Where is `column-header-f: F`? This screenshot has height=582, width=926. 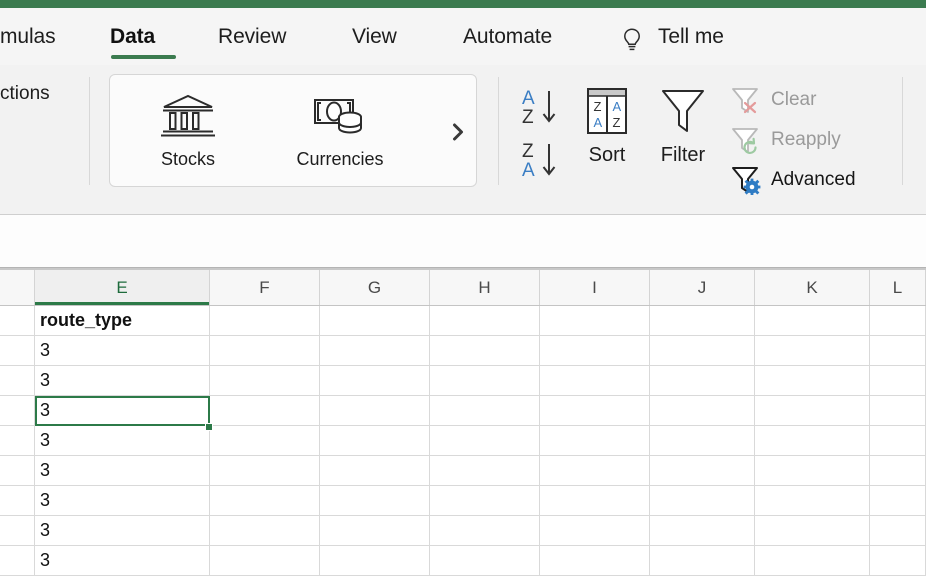
column-header-f: F is located at coordinates (265, 287).